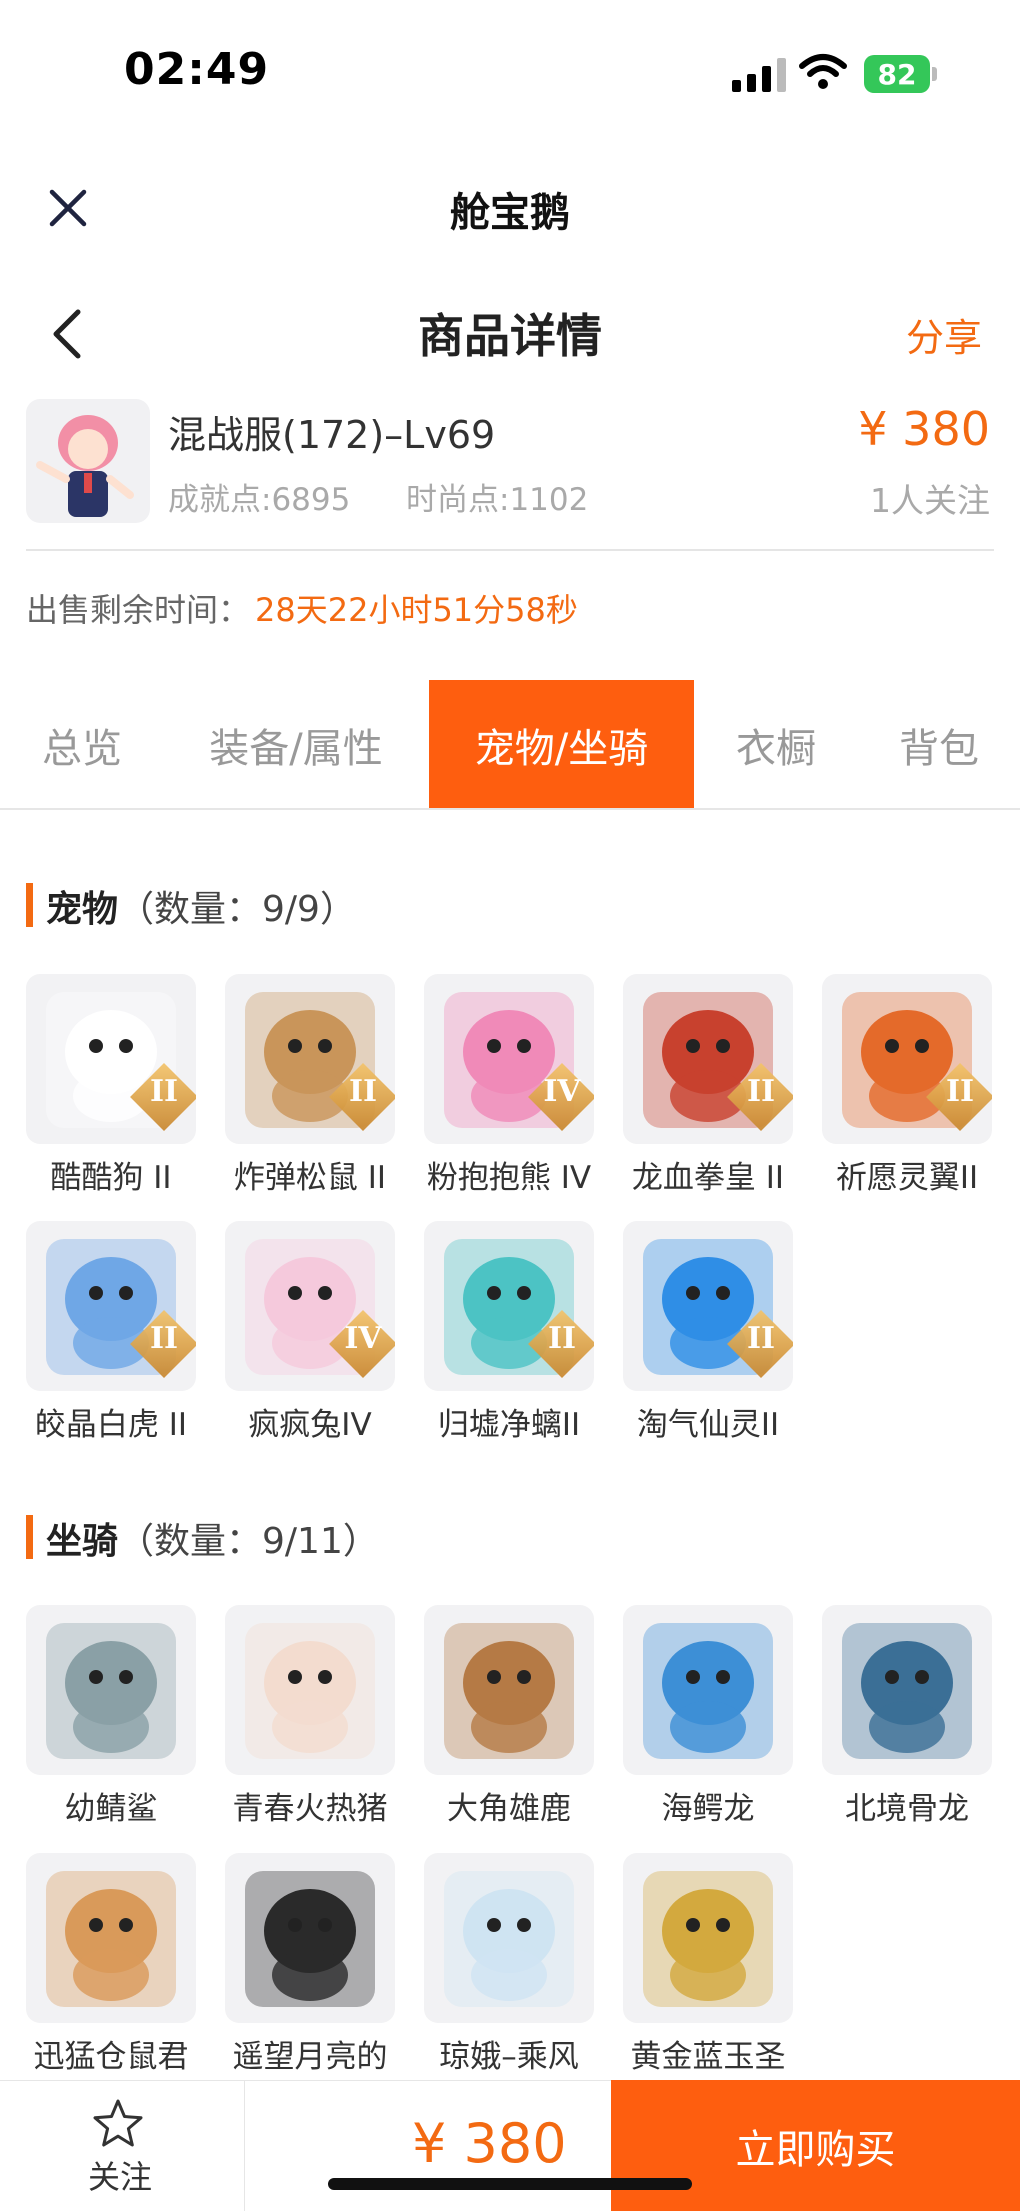 The image size is (1020, 2212). What do you see at coordinates (897, 74) in the screenshot?
I see `battery-icon: 82` at bounding box center [897, 74].